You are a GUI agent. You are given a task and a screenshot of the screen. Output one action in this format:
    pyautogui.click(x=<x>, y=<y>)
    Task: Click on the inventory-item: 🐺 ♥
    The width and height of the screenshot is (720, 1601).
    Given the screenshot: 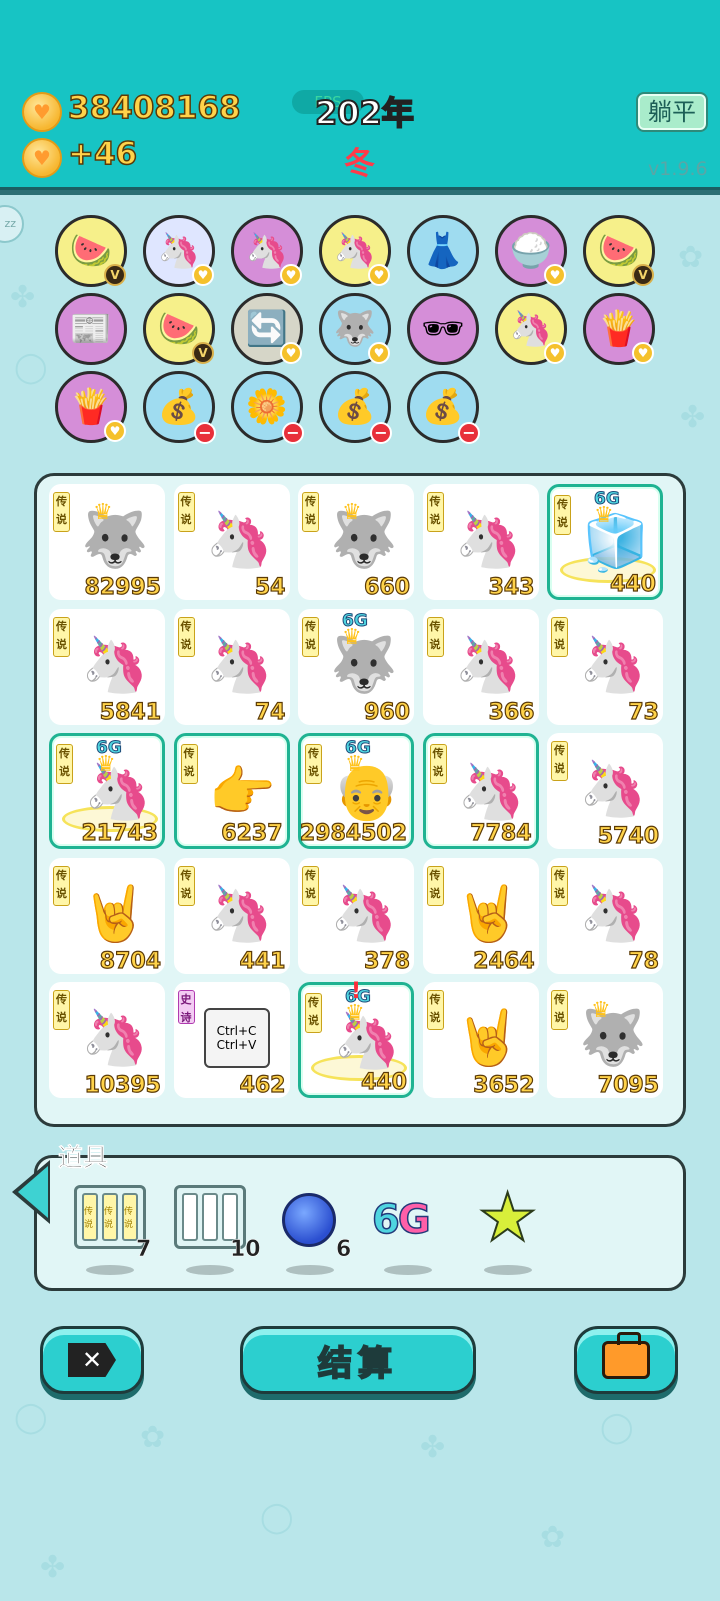 What is the action you would take?
    pyautogui.click(x=355, y=329)
    